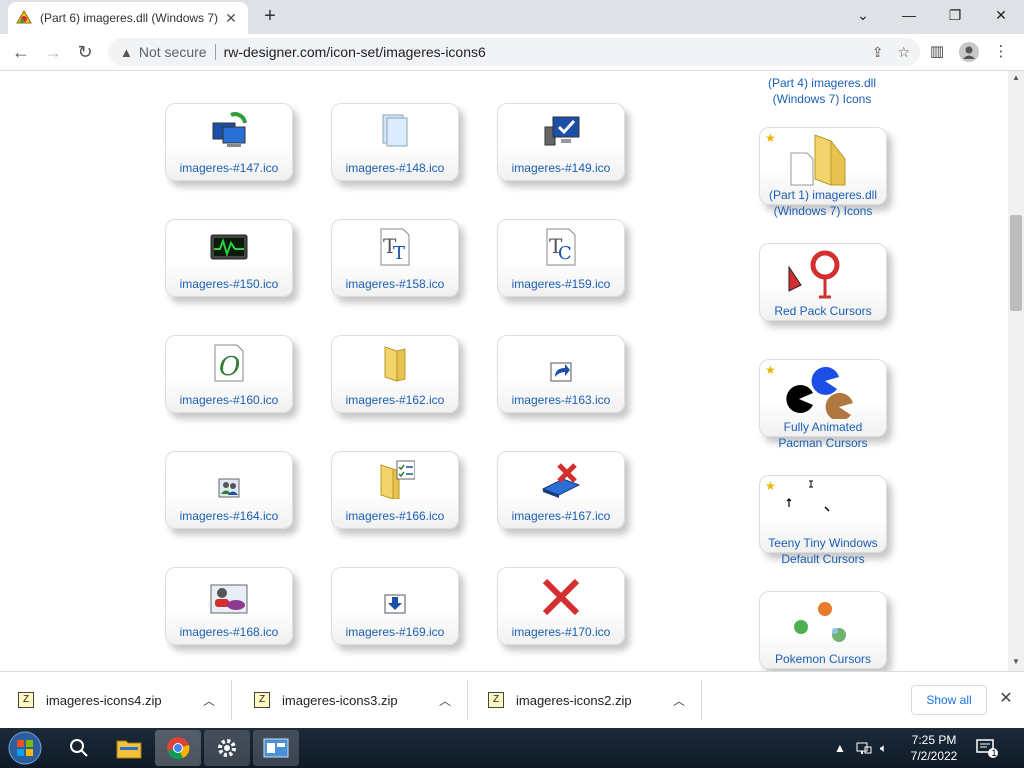 The height and width of the screenshot is (768, 1024). Describe the element at coordinates (395, 632) in the screenshot. I see `icon-label: imageres-#169.ico` at that location.